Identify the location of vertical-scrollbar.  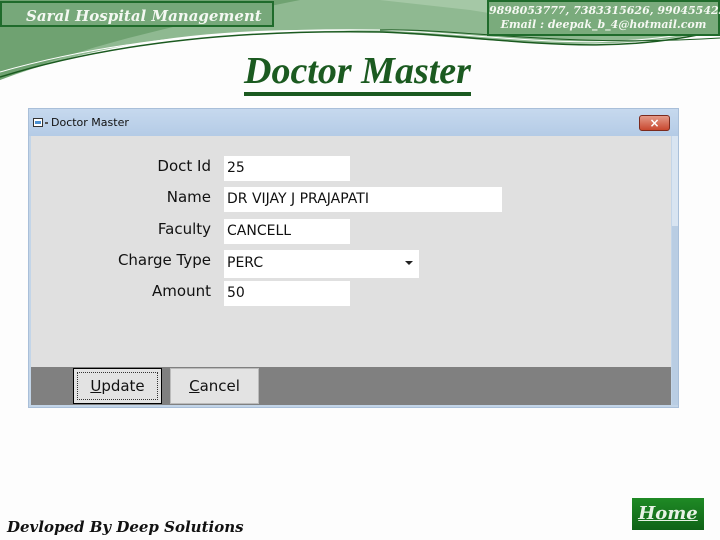
(675, 270).